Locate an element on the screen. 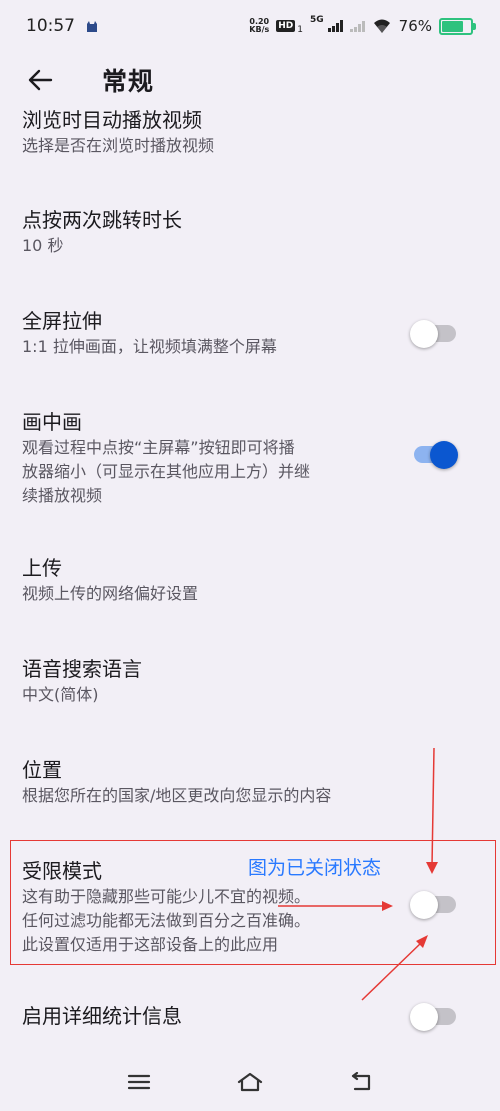 Image resolution: width=500 pixels, height=1111 pixels. setting-subtitle: 选择是否在浏览时播放视频 is located at coordinates (118, 145).